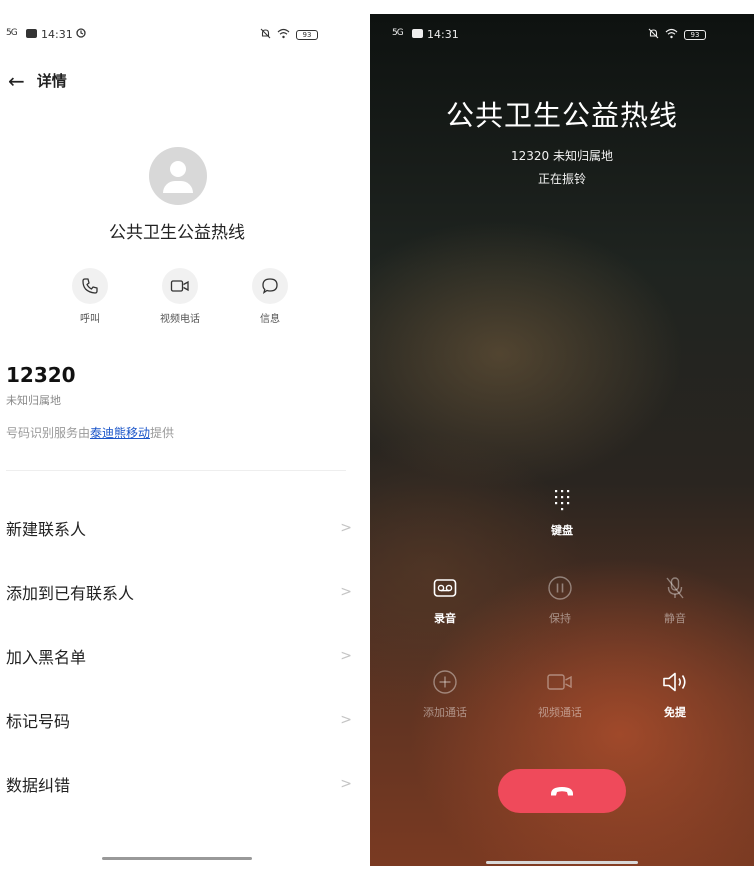  I want to click on pause-icon, so click(560, 588).